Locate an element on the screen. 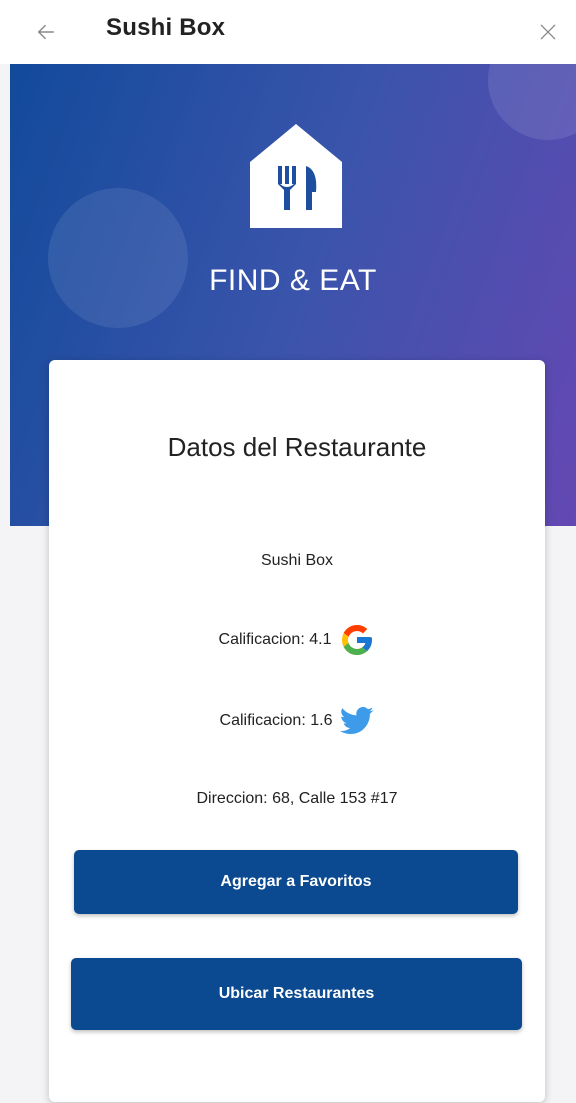 This screenshot has width=576, height=1103. arrow-left-icon is located at coordinates (46, 32).